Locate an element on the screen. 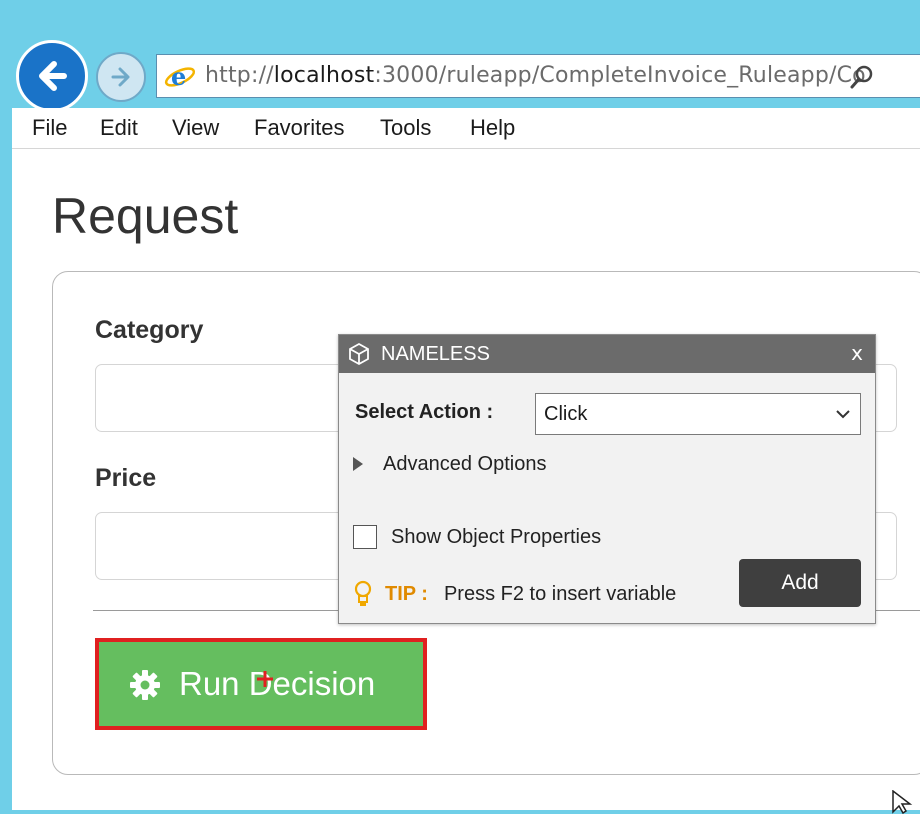  back-button is located at coordinates (52, 76).